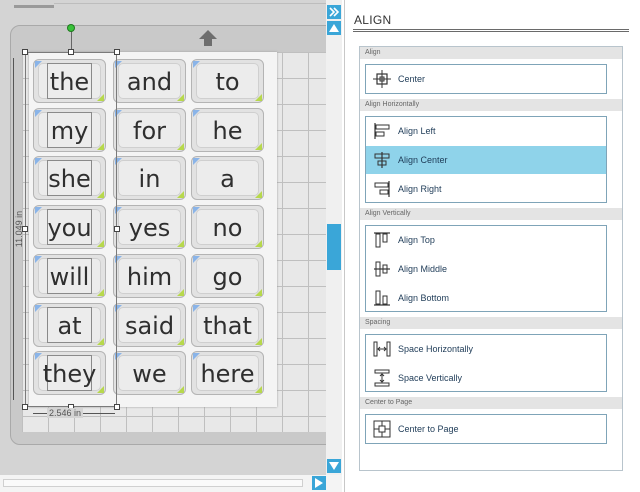  Describe the element at coordinates (69, 178) in the screenshot. I see `word-card: she` at that location.